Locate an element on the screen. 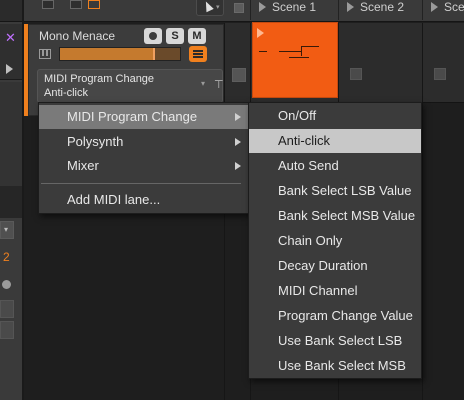 The width and height of the screenshot is (464, 400). submenu-item-midi-channel: MIDI Channel is located at coordinates (335, 291).